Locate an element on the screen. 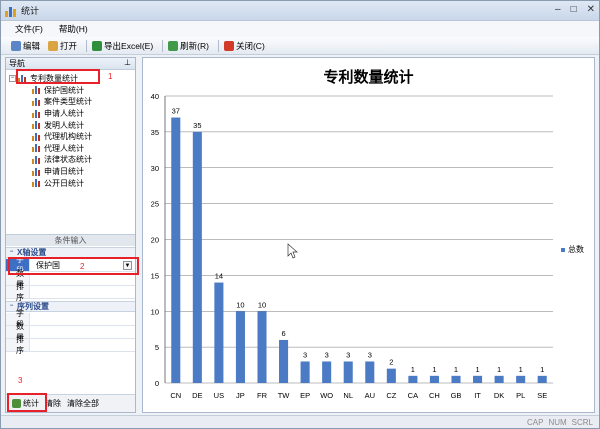  x-sort-field is located at coordinates (82, 292).